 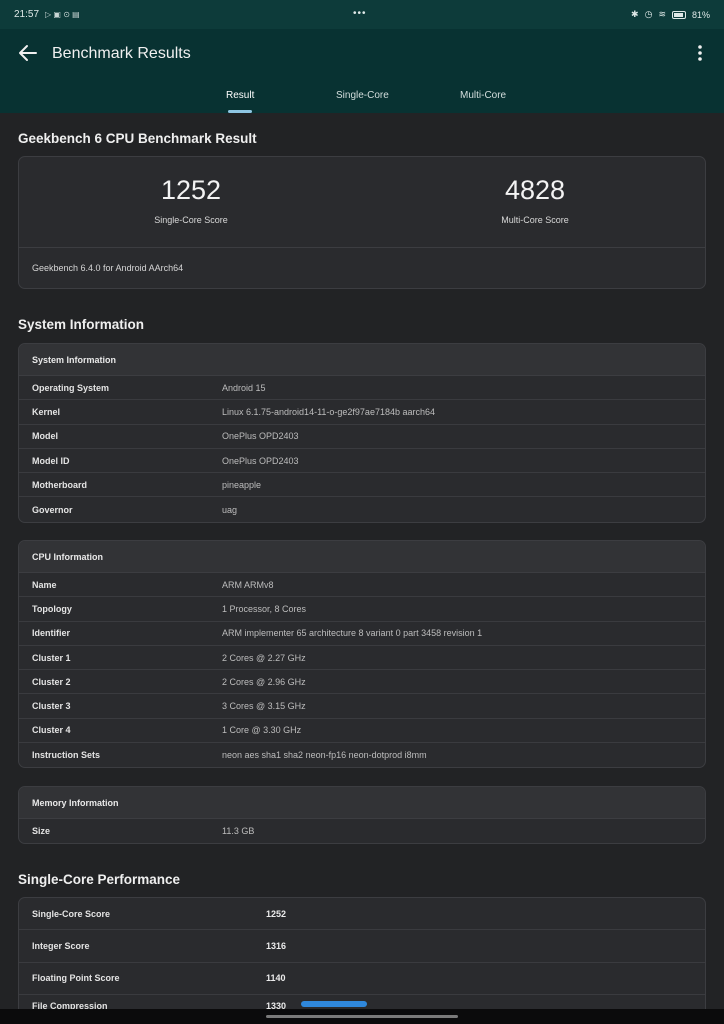 What do you see at coordinates (264, 706) in the screenshot?
I see `info-value: 3 Cores @ 3.15 GHz` at bounding box center [264, 706].